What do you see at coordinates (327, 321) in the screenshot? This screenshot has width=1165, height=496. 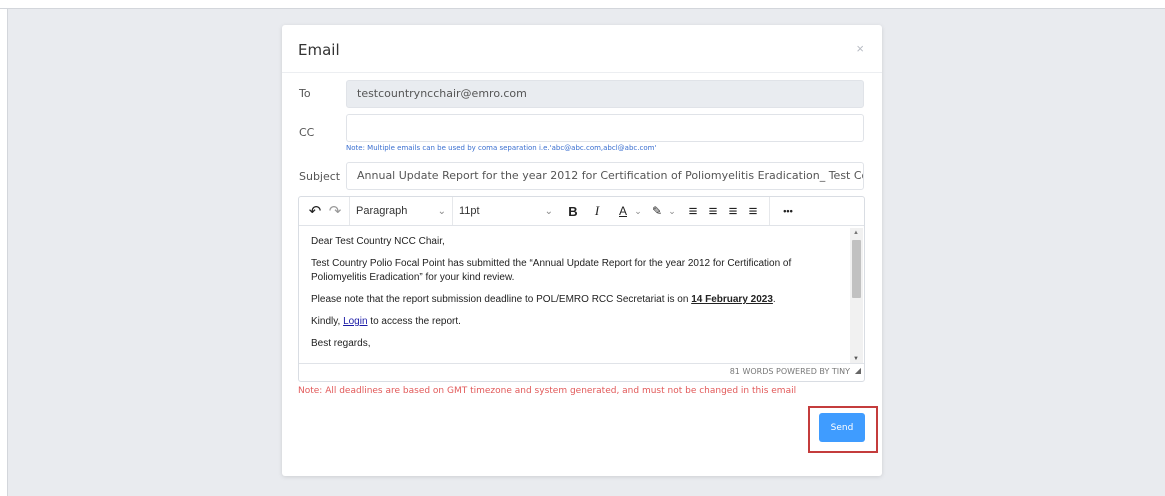 I see `login-pre: Kindly,` at bounding box center [327, 321].